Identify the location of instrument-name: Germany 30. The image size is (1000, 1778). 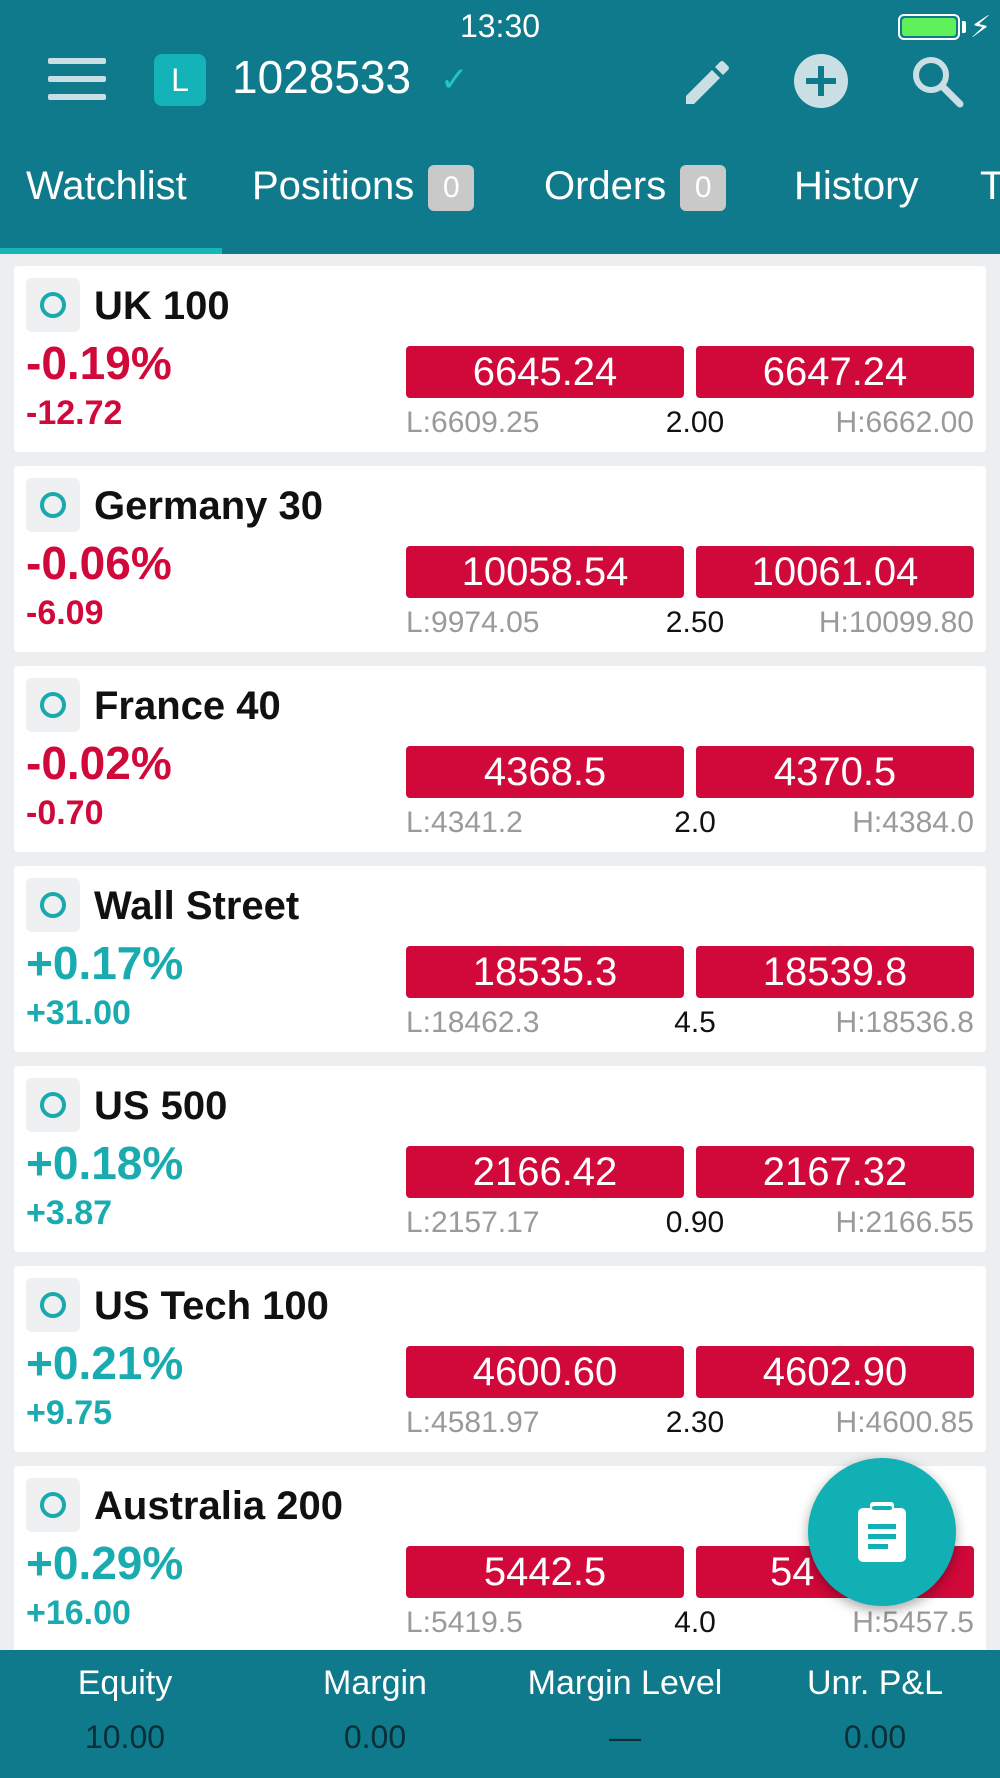
(209, 506).